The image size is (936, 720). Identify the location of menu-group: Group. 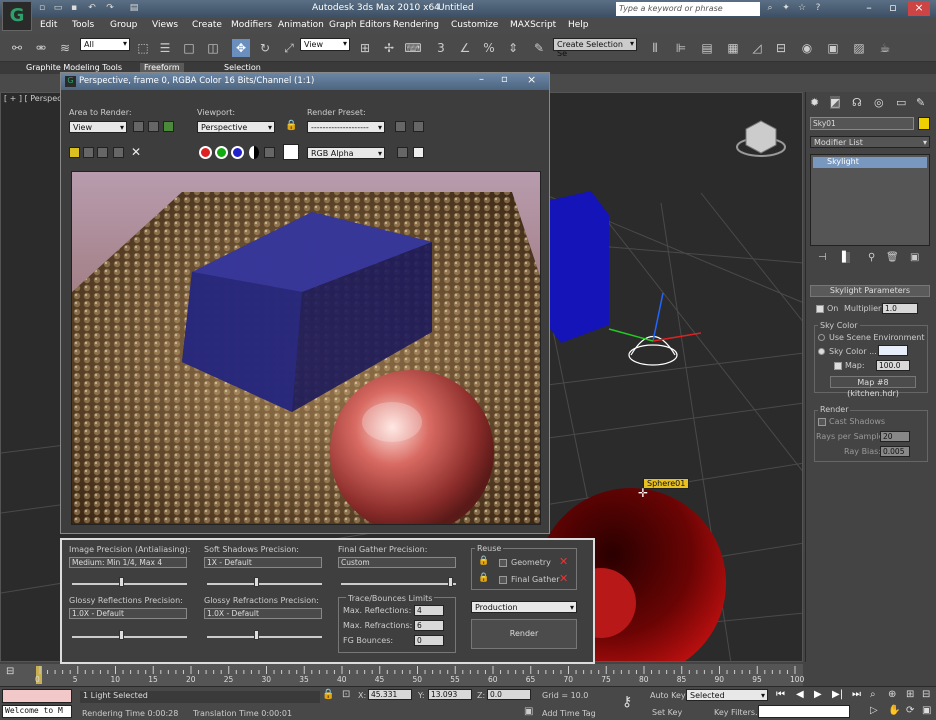
(123, 25).